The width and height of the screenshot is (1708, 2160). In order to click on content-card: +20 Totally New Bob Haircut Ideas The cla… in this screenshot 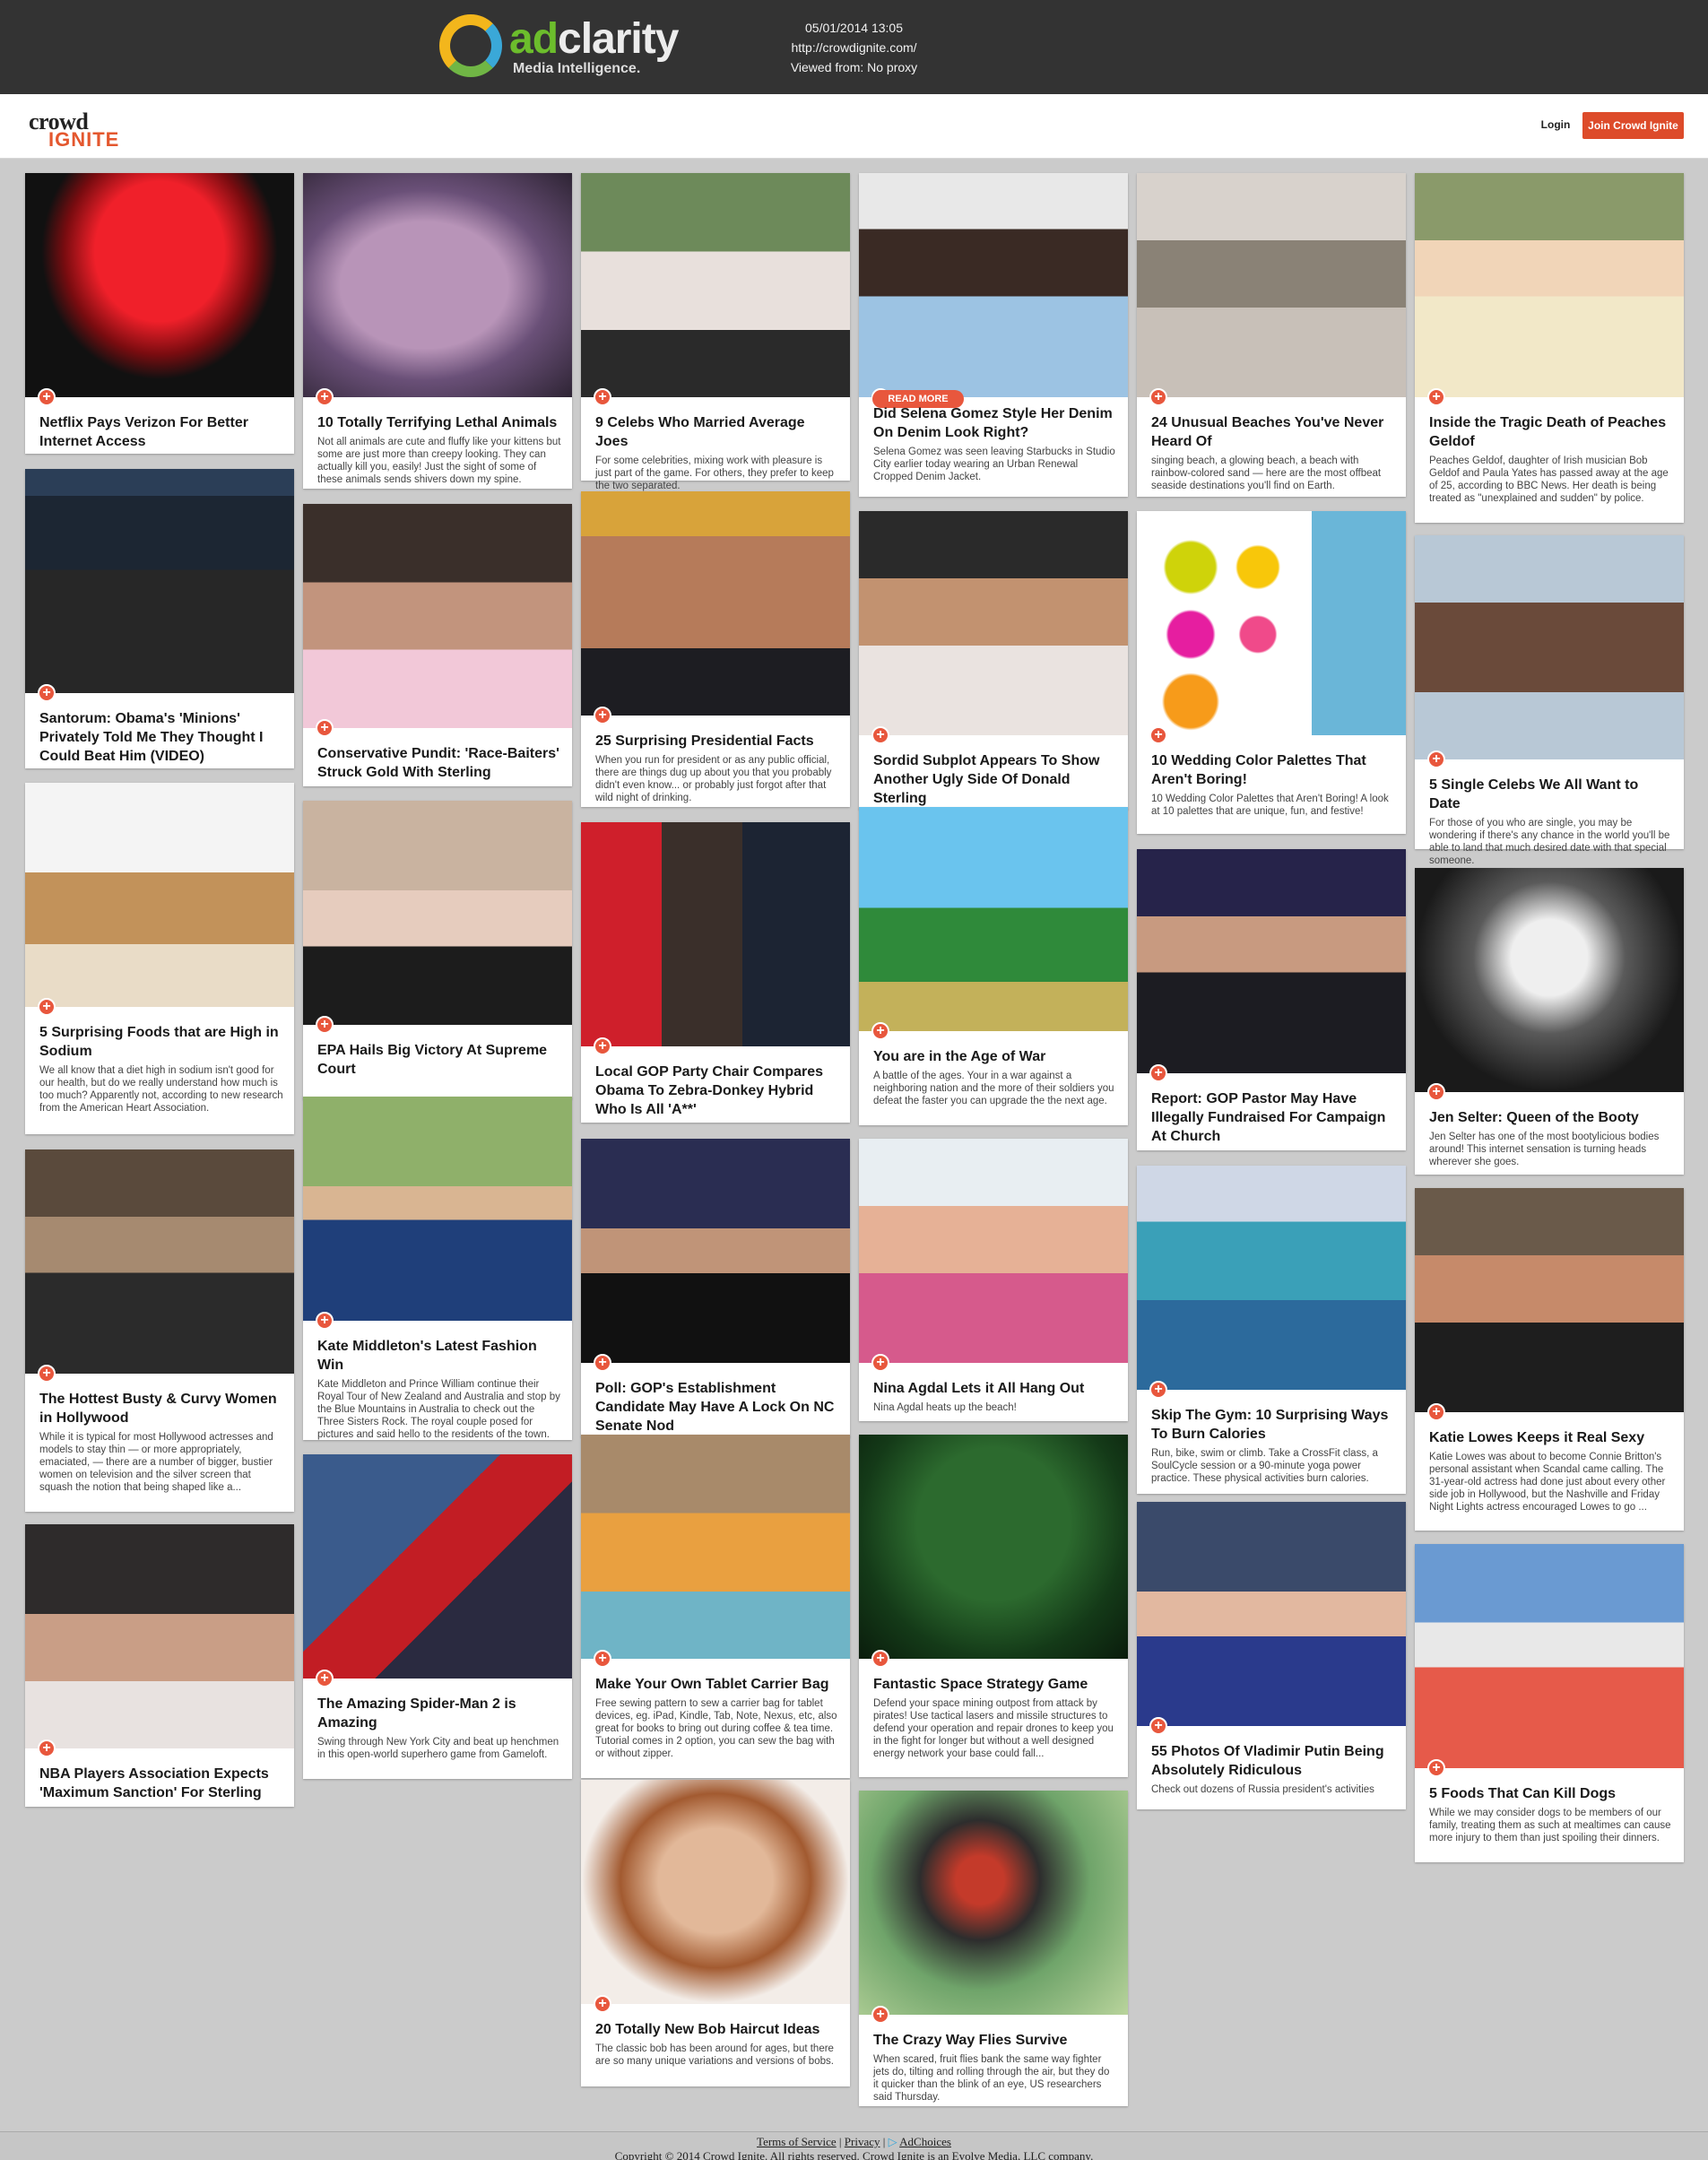, I will do `click(715, 1933)`.